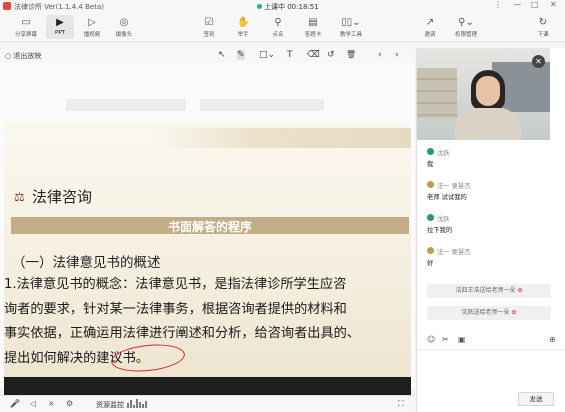  I want to click on chat-text: 老师 试试我的, so click(447, 197).